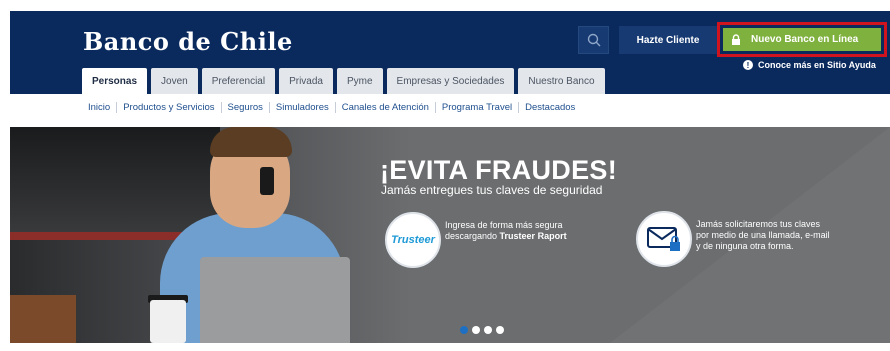  I want to click on search-button, so click(593, 40).